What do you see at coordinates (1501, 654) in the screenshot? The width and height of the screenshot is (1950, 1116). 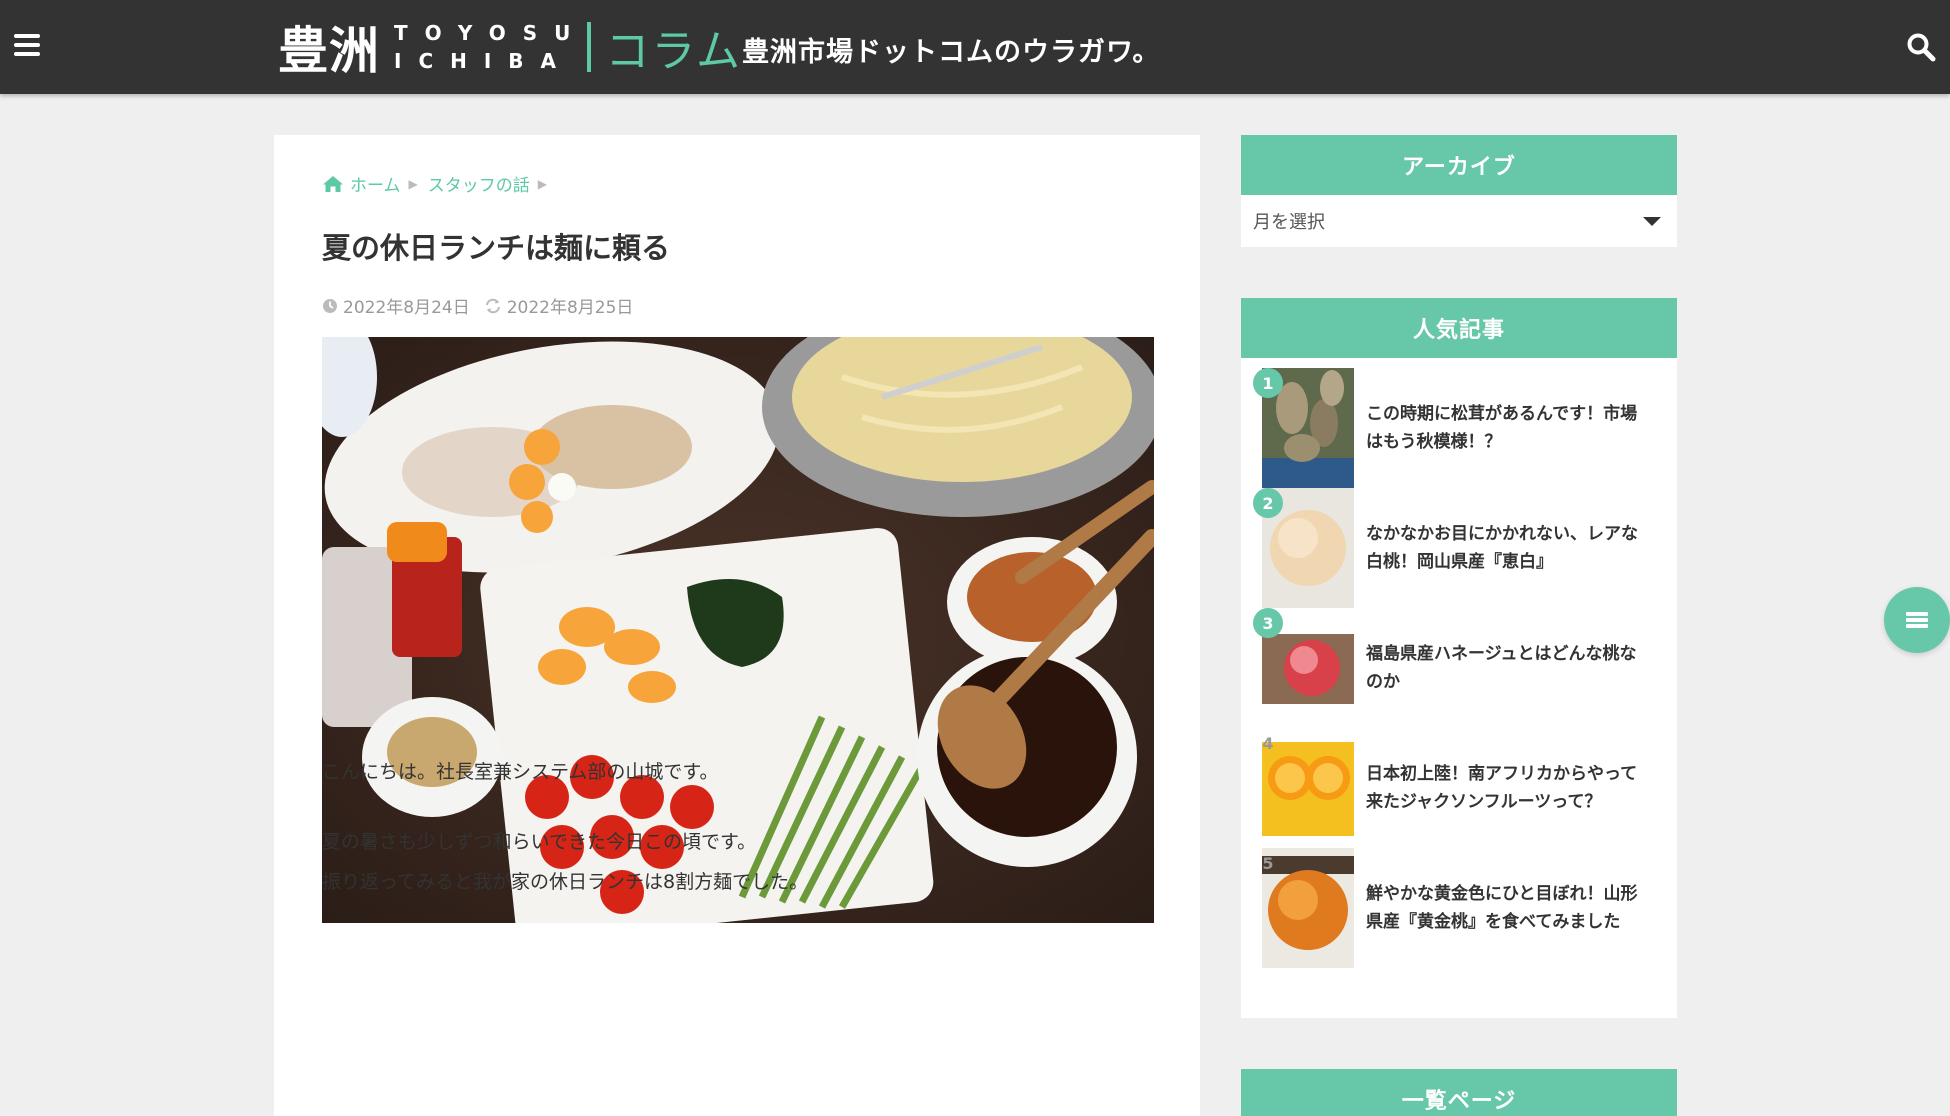 I see `post-title-line: 福島県産ハネージュとはどんな桃な` at bounding box center [1501, 654].